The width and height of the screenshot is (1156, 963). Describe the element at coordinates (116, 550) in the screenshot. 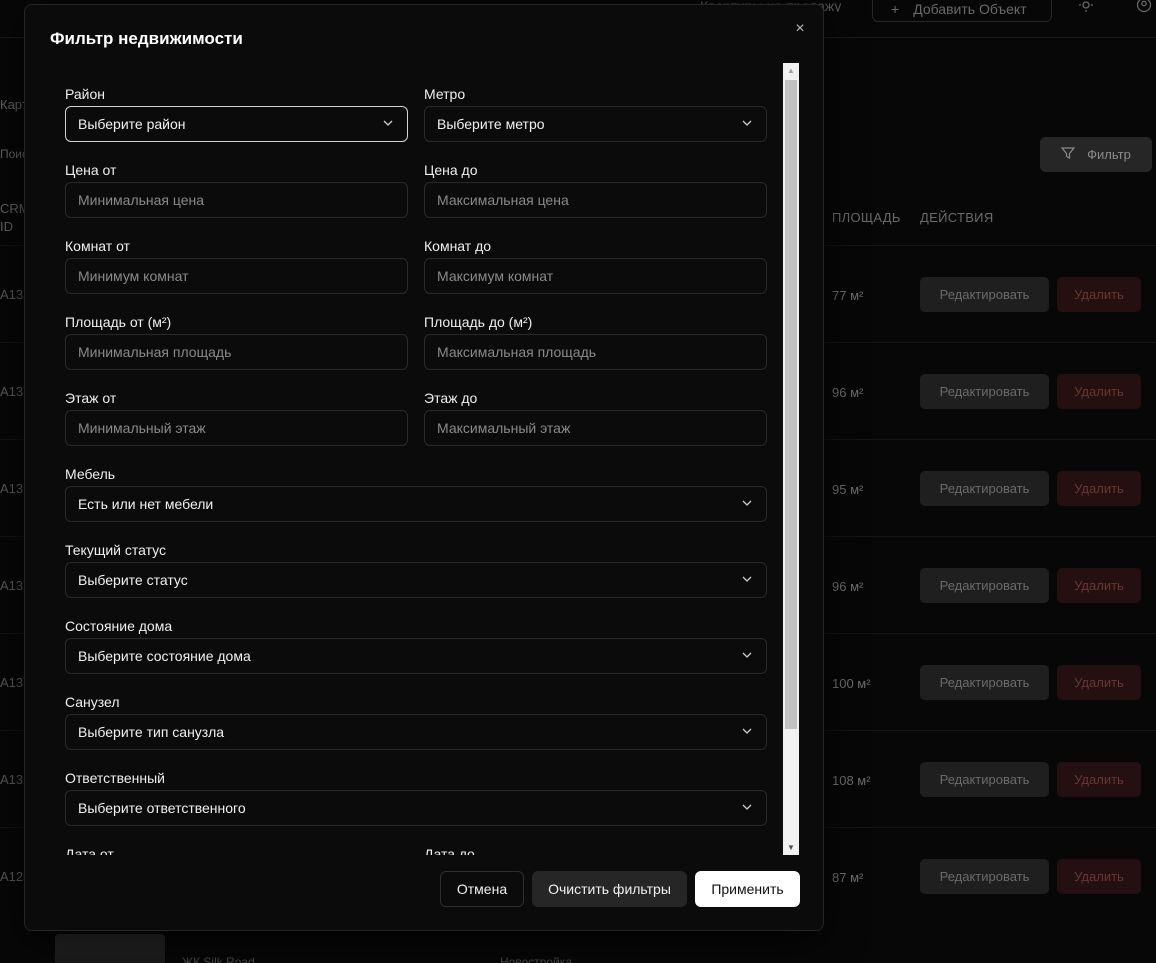

I see `status-label: Текущий статус` at that location.